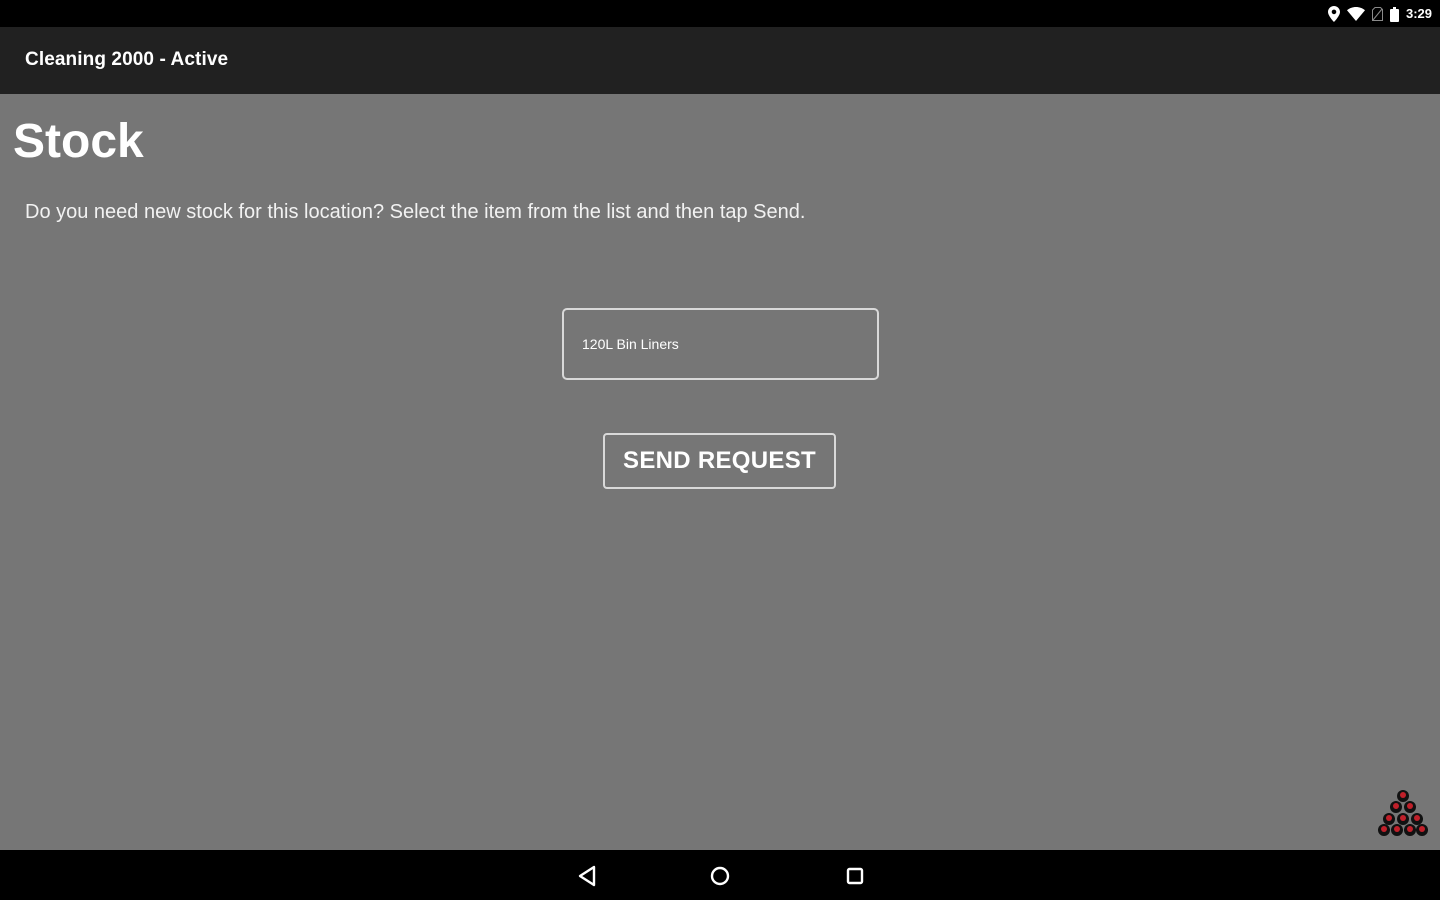  I want to click on battery-icon, so click(1394, 14).